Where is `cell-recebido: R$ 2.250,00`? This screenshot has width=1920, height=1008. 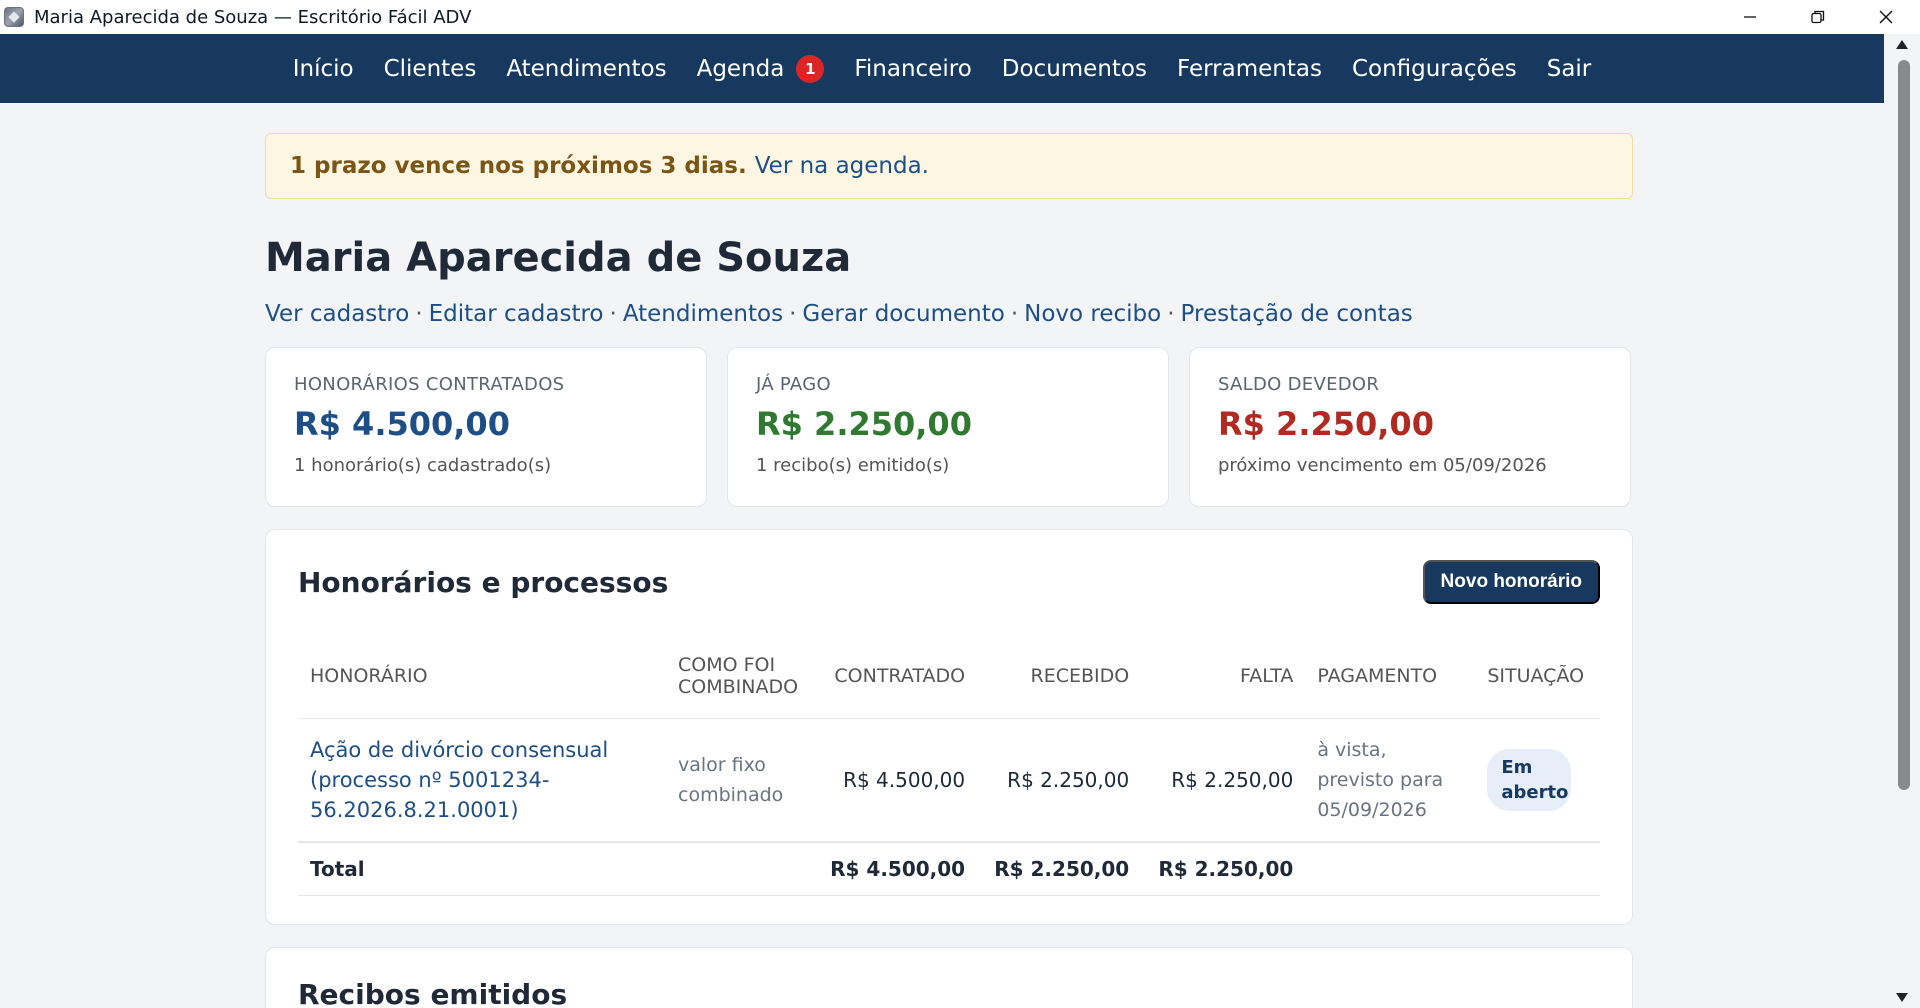
cell-recebido: R$ 2.250,00 is located at coordinates (1059, 780).